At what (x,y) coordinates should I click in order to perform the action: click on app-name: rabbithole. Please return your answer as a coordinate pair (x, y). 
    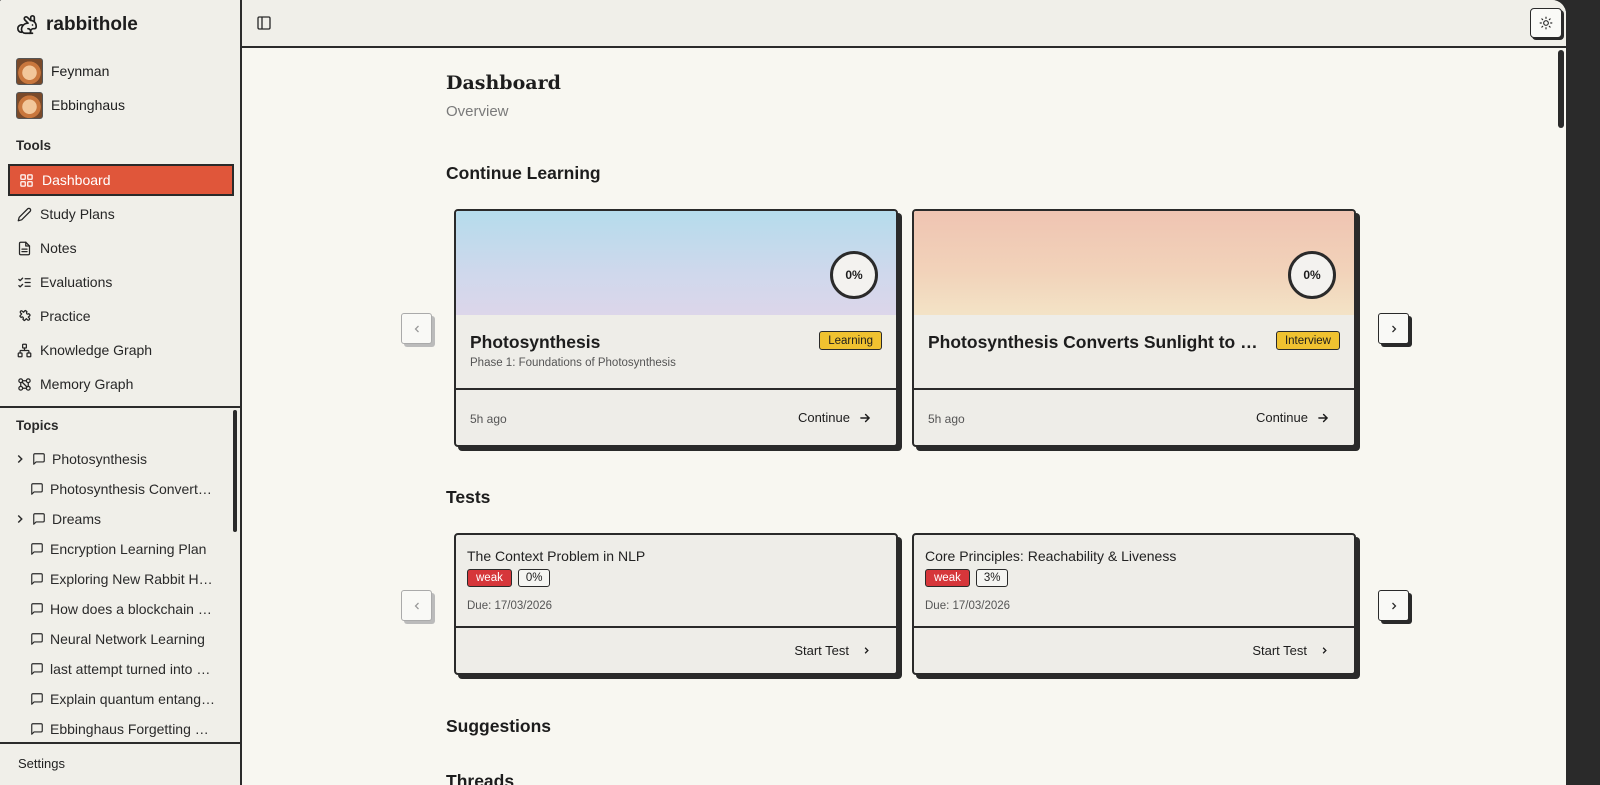
    Looking at the image, I should click on (92, 24).